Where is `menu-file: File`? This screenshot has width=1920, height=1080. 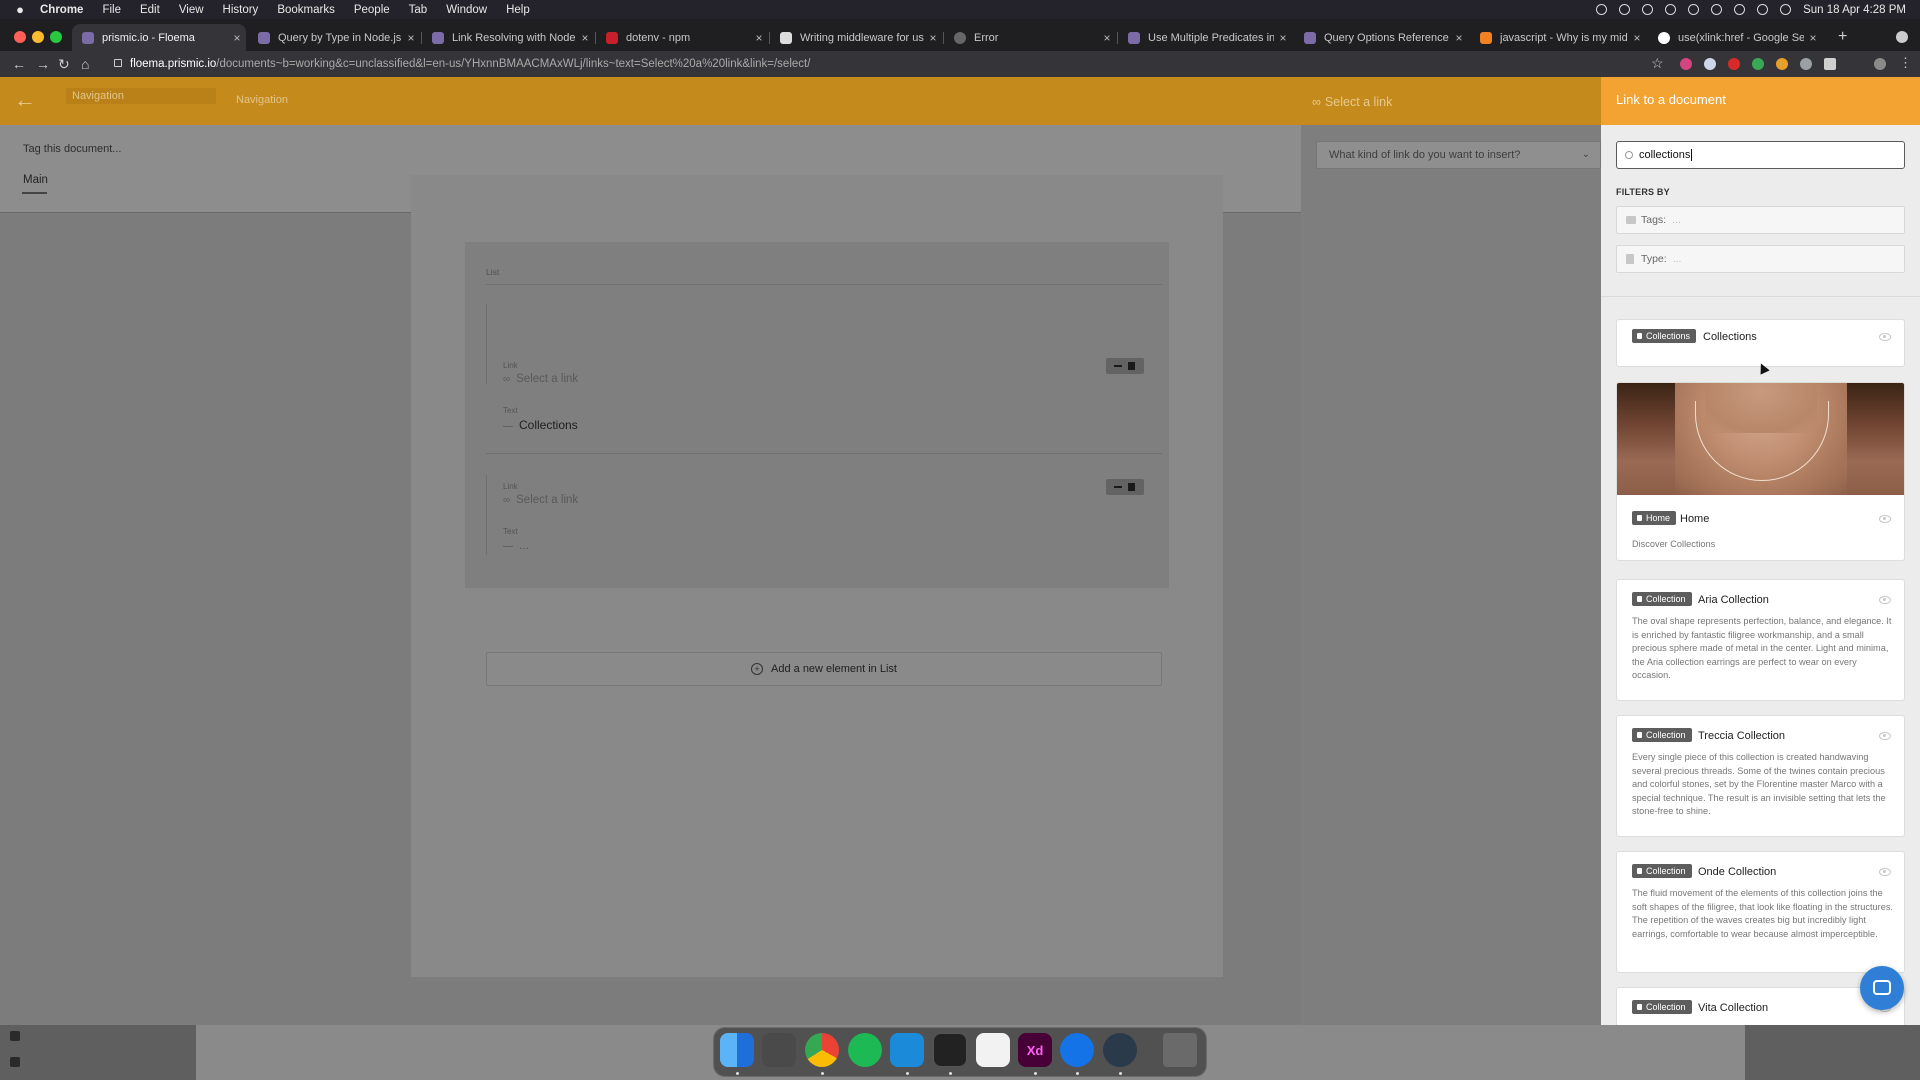 menu-file: File is located at coordinates (111, 10).